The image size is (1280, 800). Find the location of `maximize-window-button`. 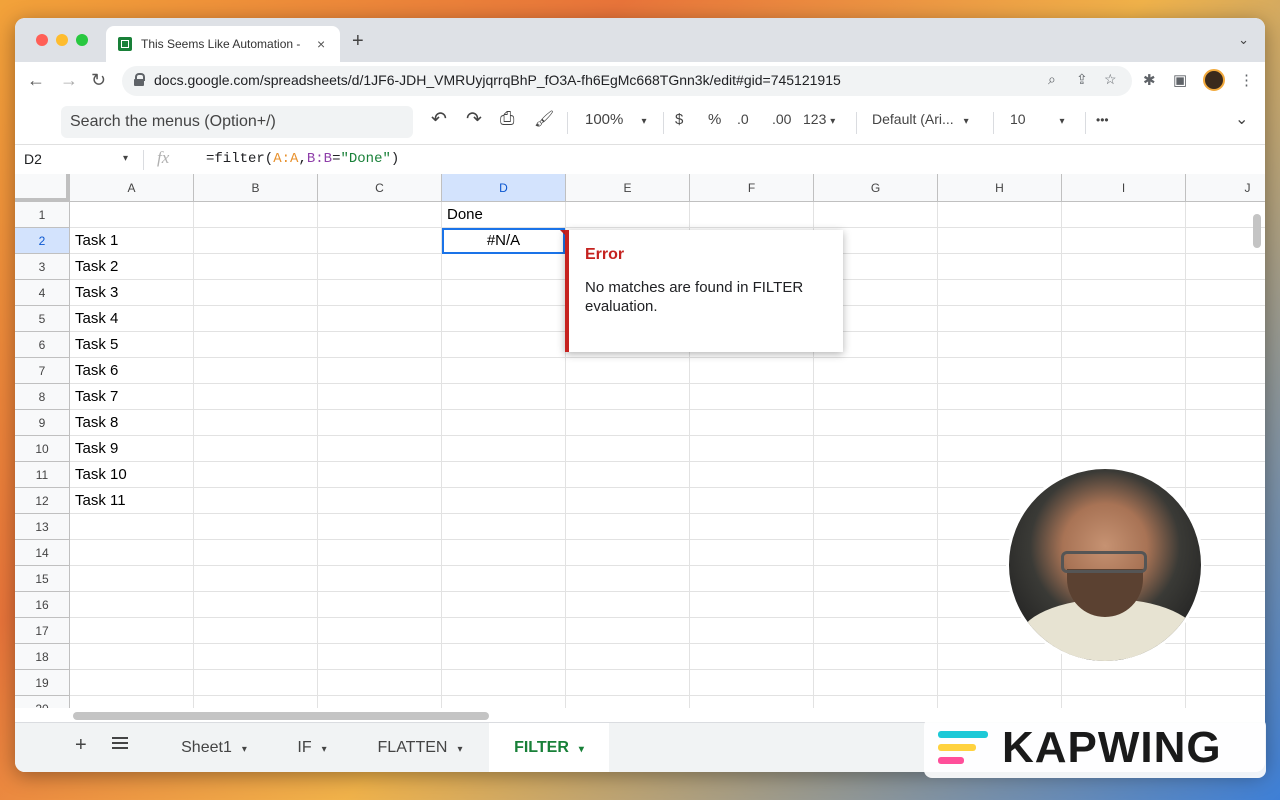

maximize-window-button is located at coordinates (82, 40).